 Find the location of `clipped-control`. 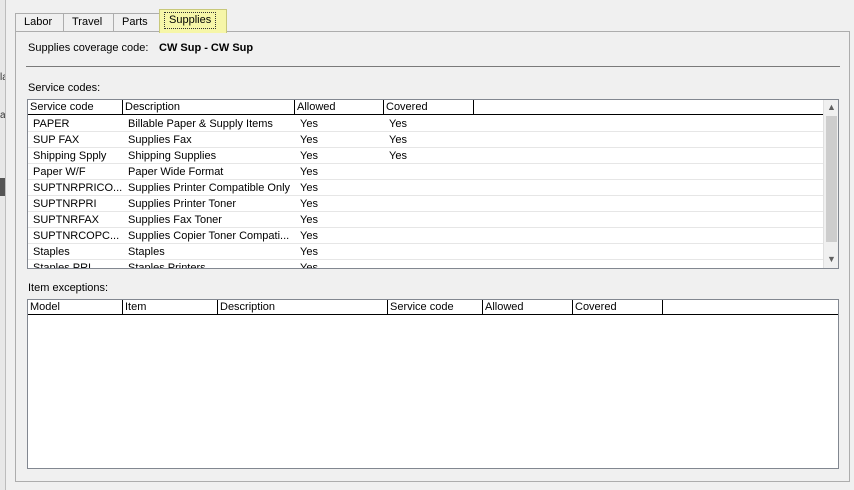

clipped-control is located at coordinates (2, 187).